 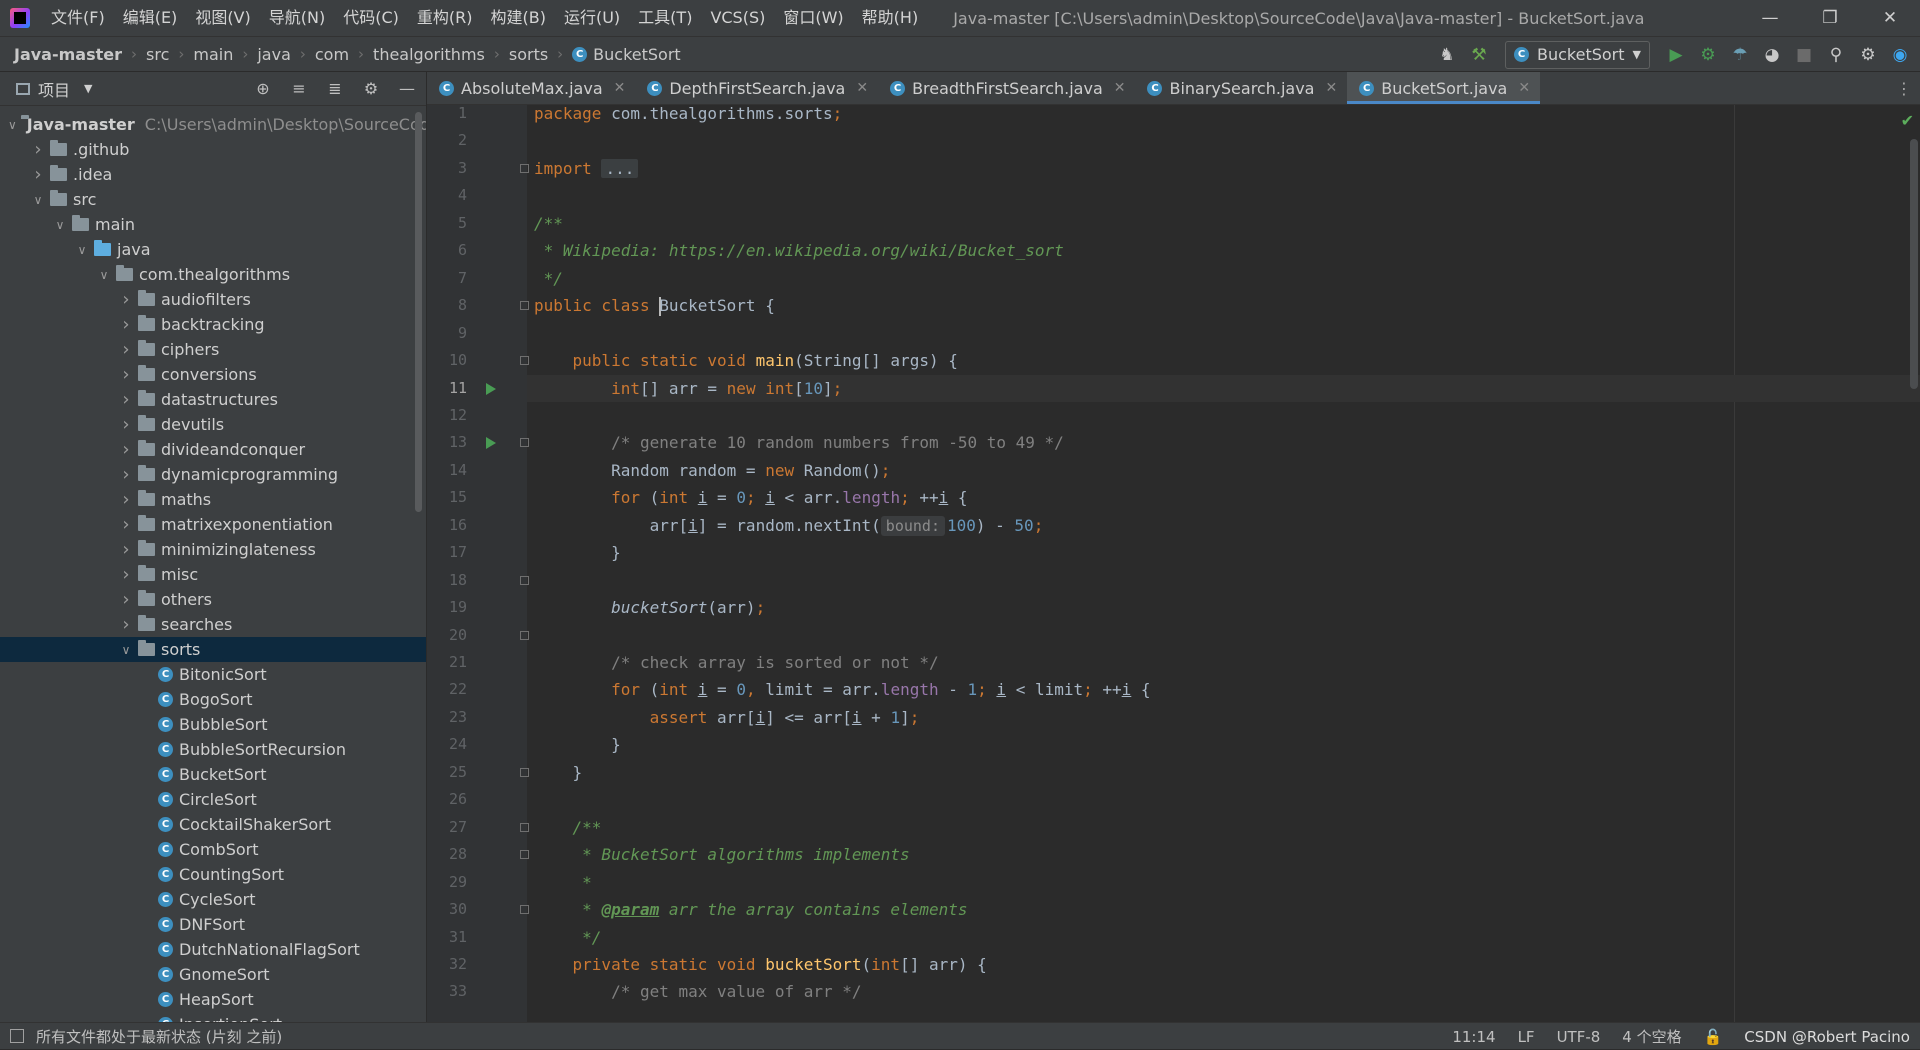 I want to click on more-tabs-icon: ⋮, so click(x=1904, y=88).